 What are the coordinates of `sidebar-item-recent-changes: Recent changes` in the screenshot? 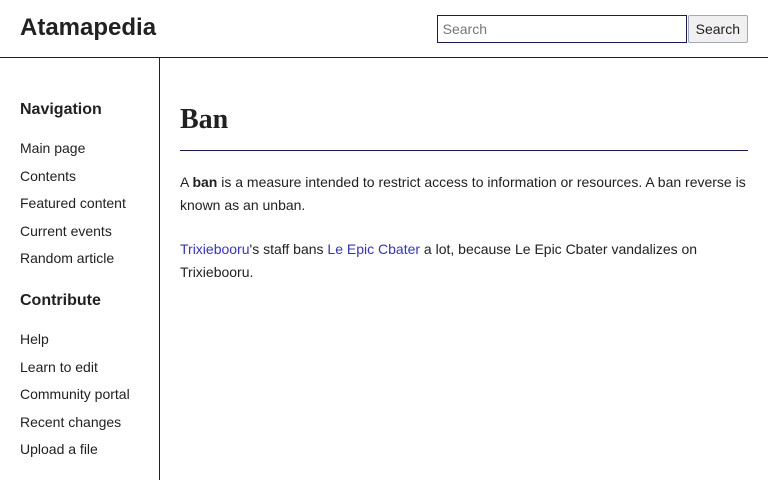 It's located at (75, 428).